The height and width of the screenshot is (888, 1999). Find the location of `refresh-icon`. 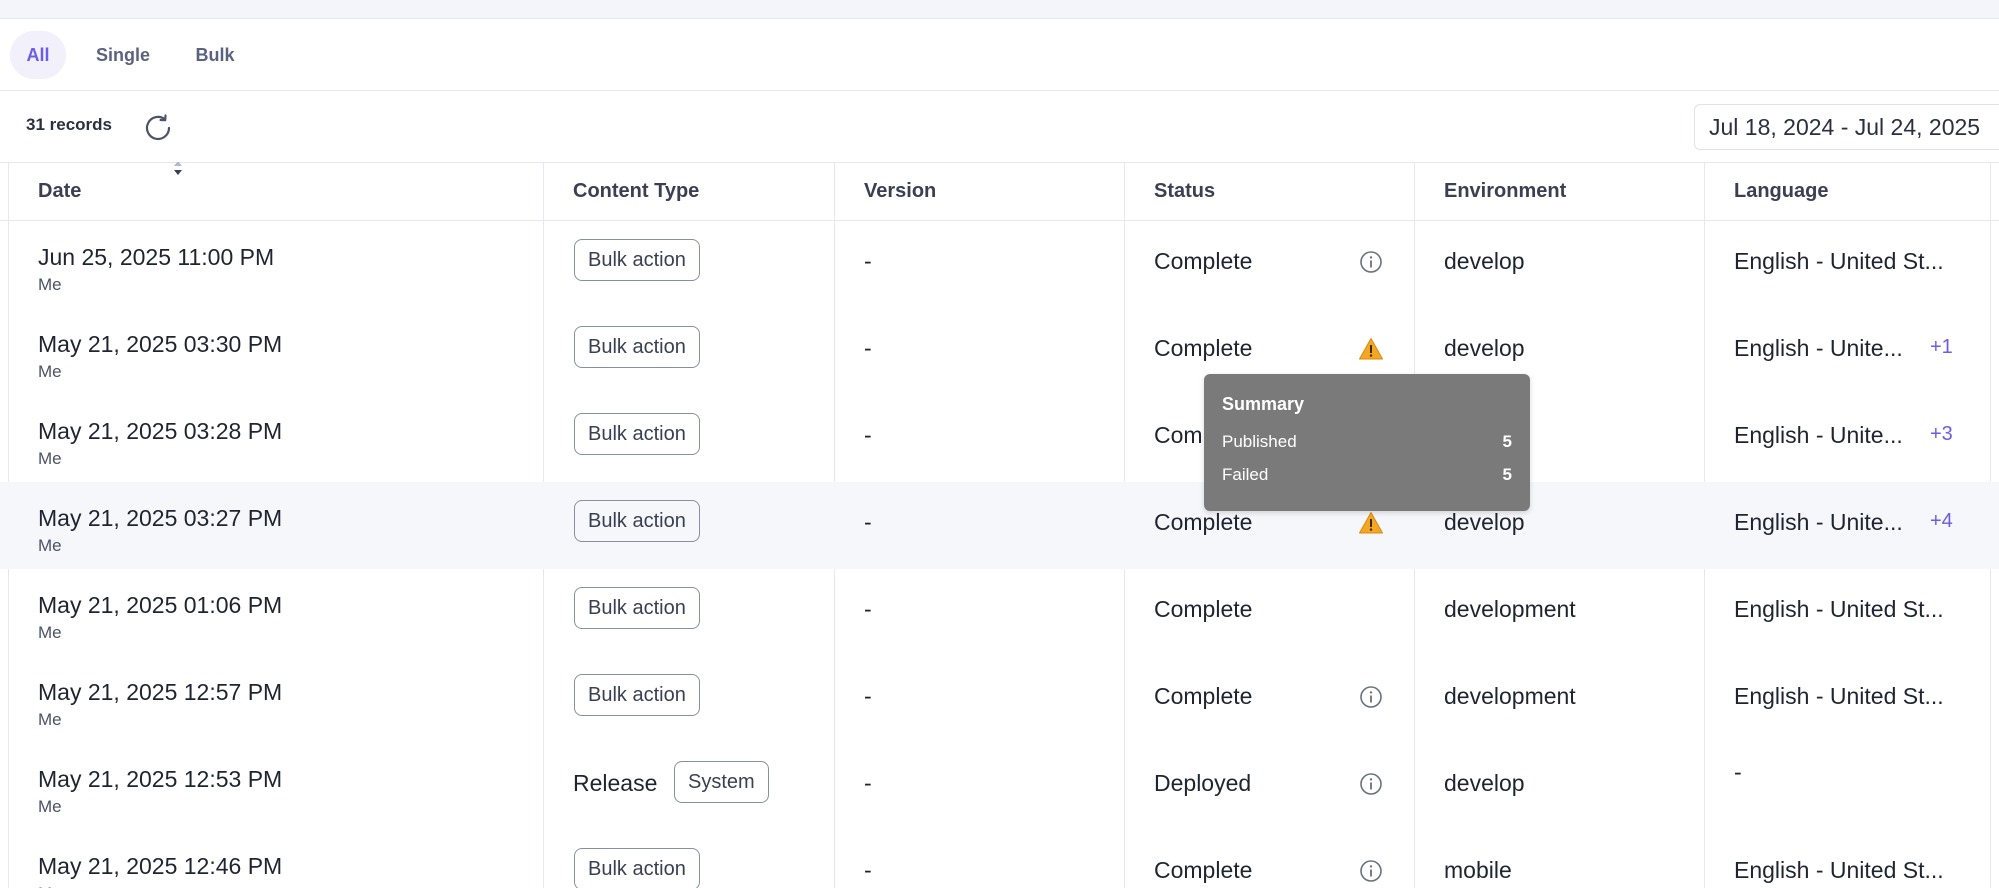

refresh-icon is located at coordinates (158, 128).